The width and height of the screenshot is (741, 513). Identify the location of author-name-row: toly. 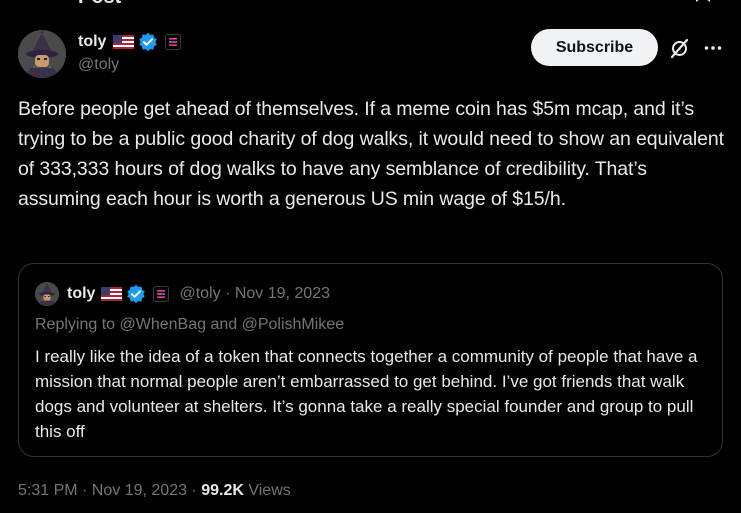
(130, 42).